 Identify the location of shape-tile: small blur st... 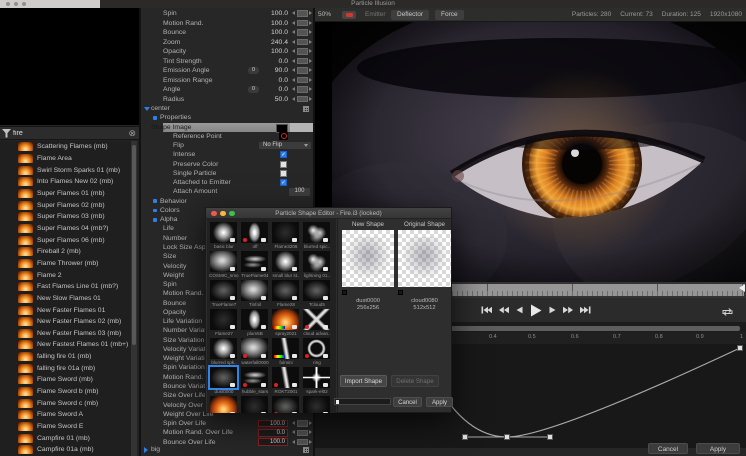
(286, 264).